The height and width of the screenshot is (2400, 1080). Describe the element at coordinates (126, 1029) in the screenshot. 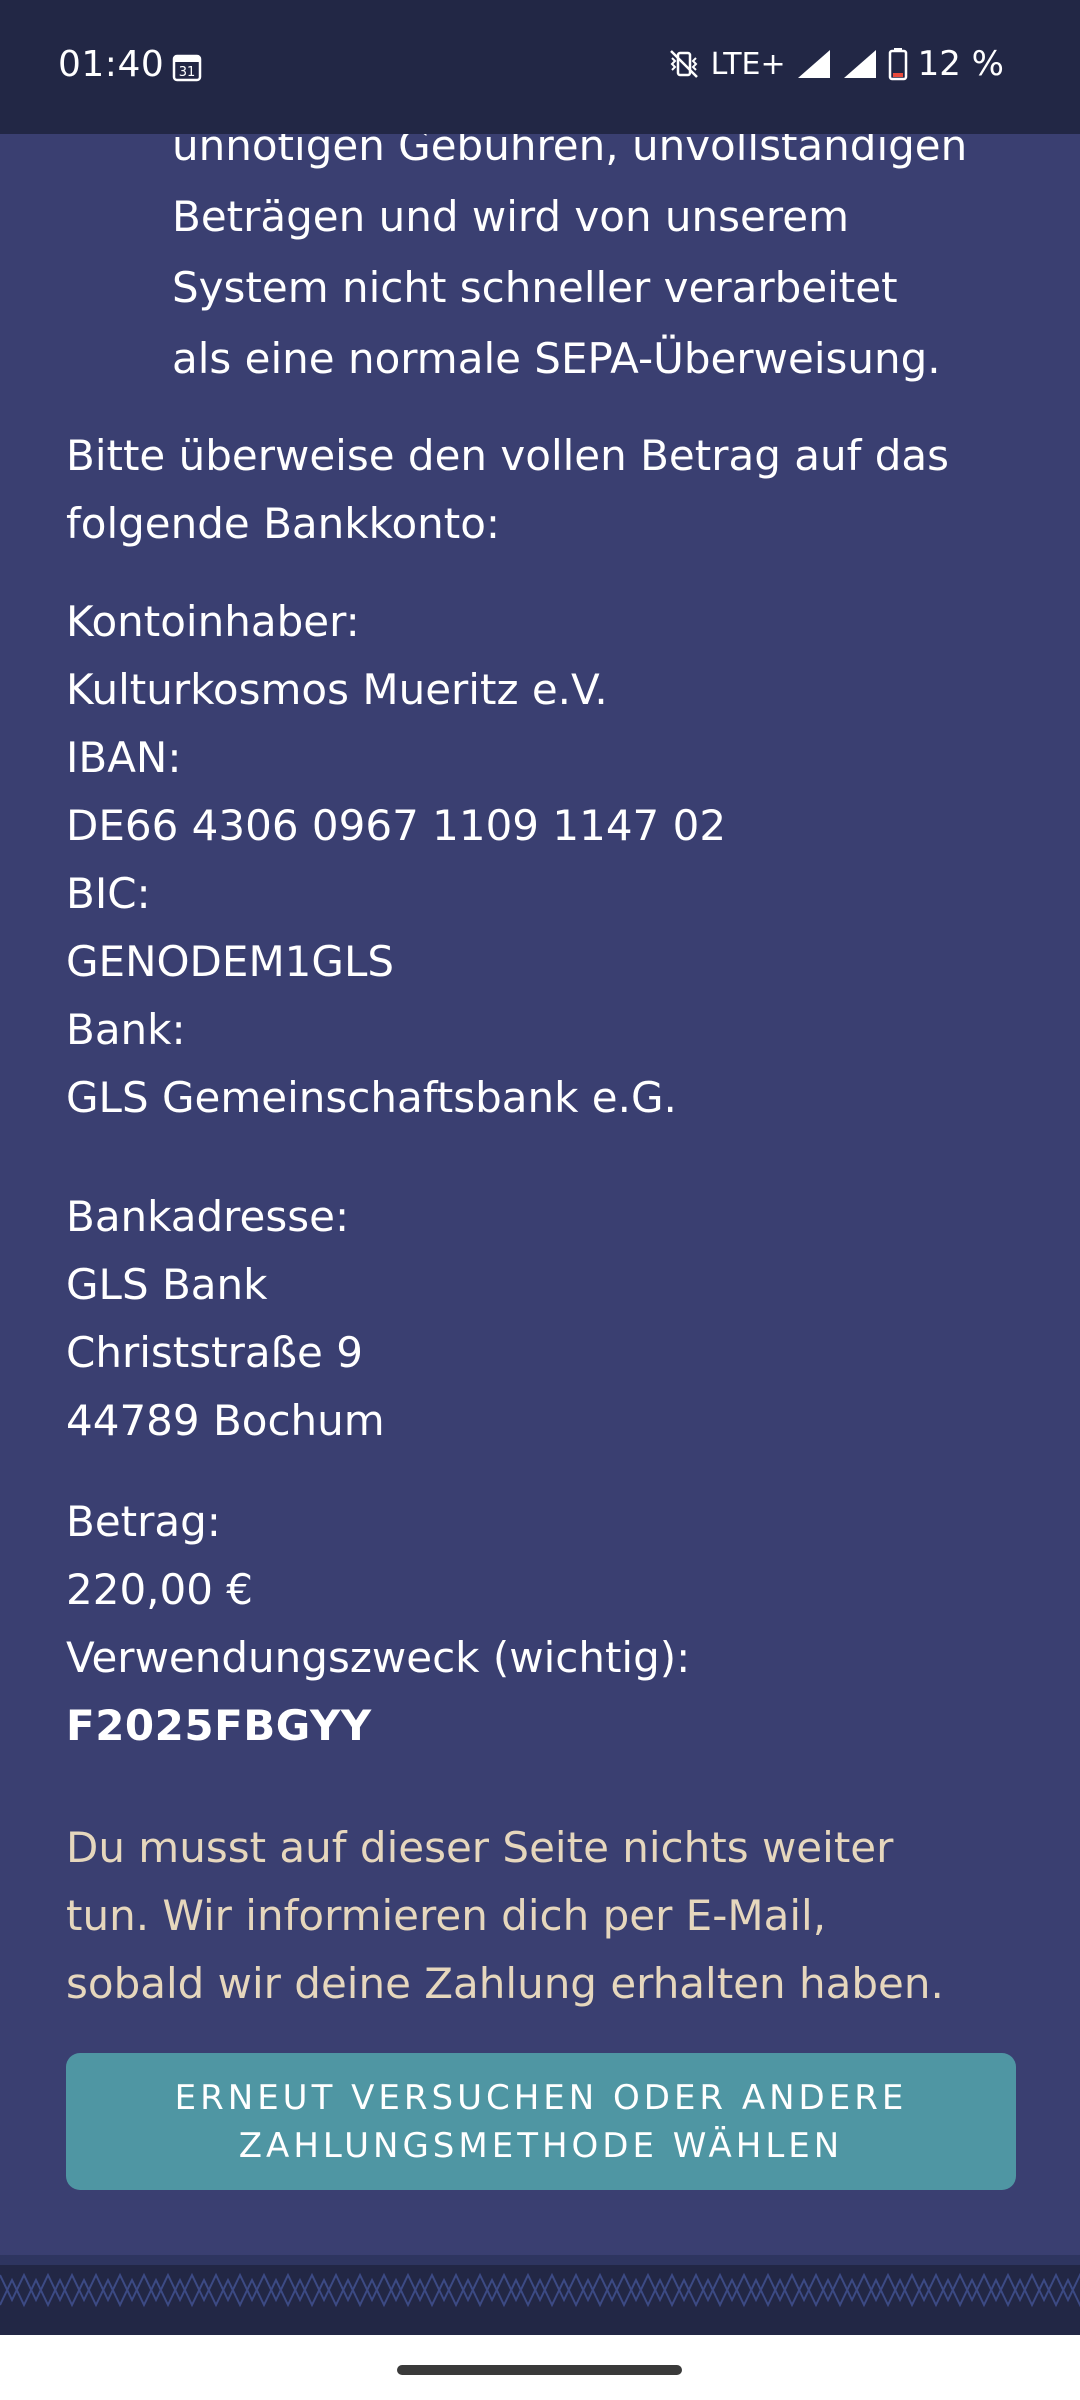

I see `bank-label: Bank:` at that location.